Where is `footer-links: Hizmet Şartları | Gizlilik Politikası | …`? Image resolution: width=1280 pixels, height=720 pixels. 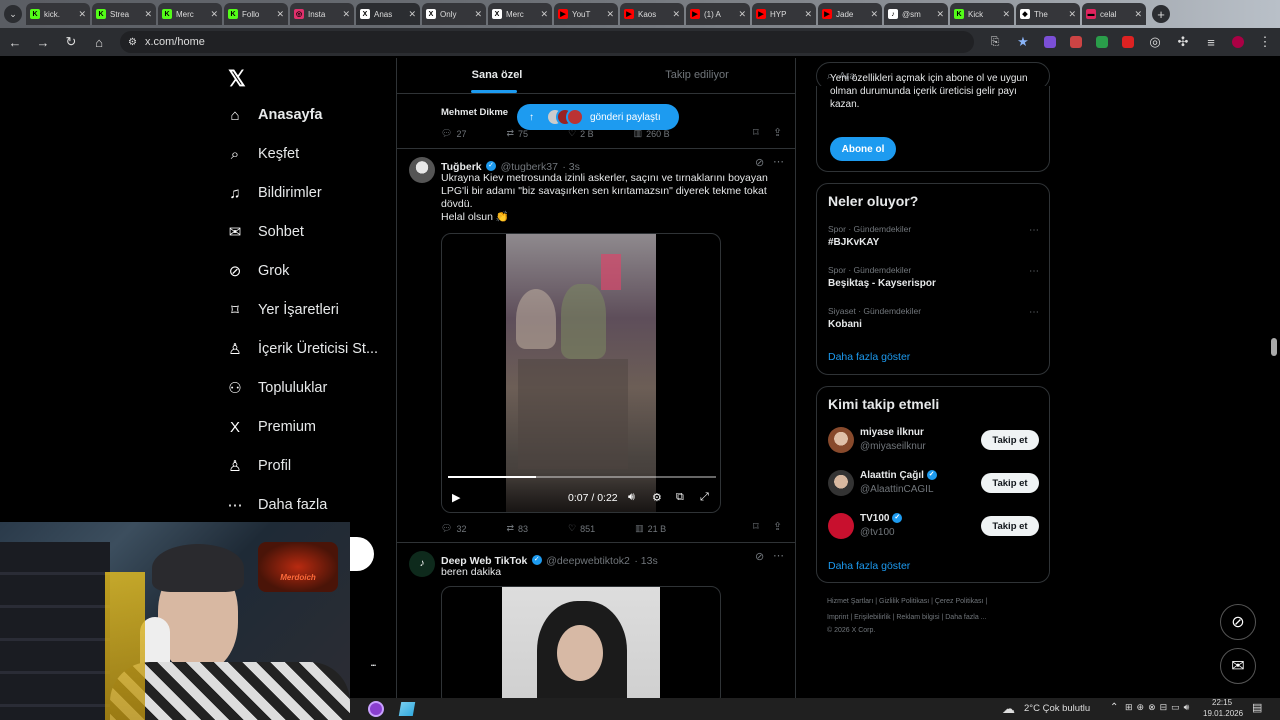
footer-links: Hizmet Şartları | Gizlilik Politikası | … is located at coordinates (907, 601).